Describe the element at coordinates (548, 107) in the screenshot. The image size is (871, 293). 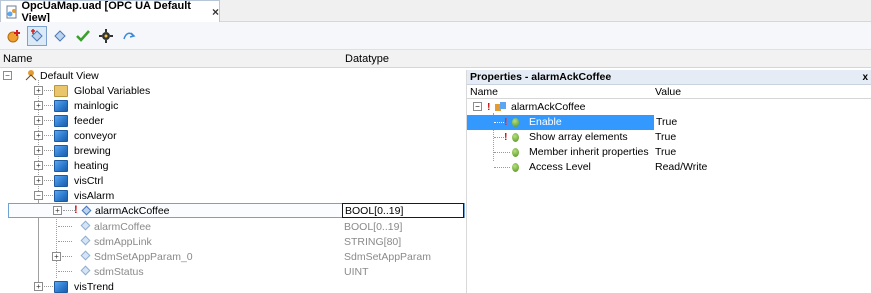
I see `properties-node-label: alarmAckCoffee` at that location.